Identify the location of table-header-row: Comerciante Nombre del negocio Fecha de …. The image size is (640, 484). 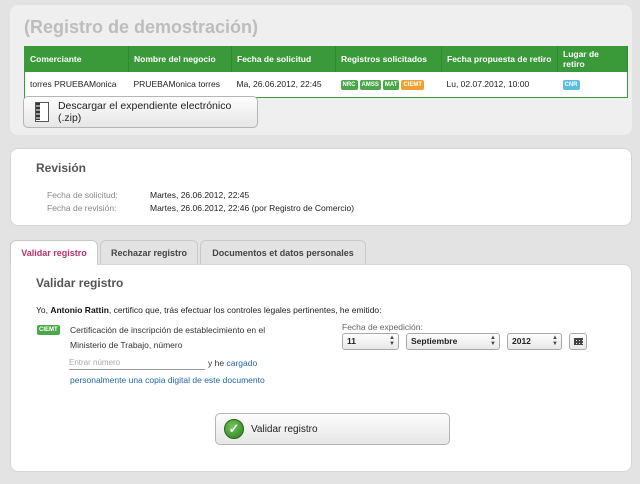
(326, 59).